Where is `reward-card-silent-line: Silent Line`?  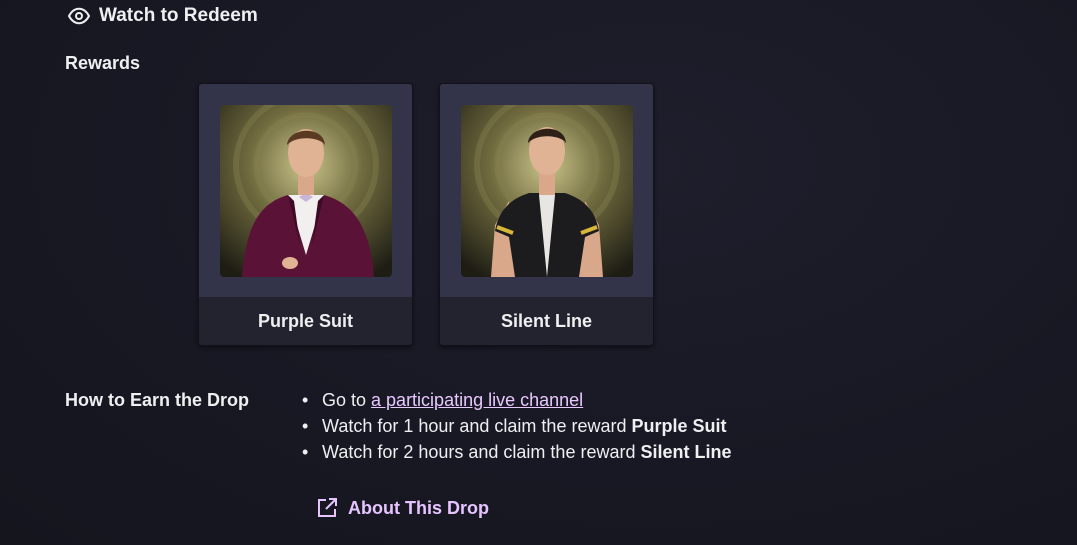 reward-card-silent-line: Silent Line is located at coordinates (546, 214).